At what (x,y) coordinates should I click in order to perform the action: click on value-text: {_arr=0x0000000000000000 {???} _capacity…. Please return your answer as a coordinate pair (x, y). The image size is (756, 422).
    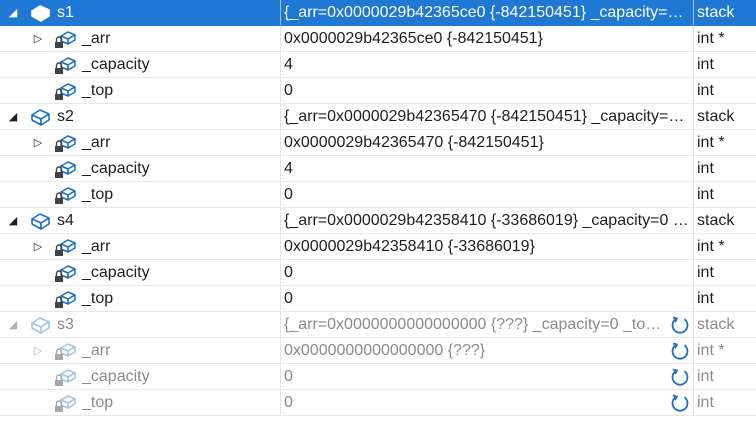
    Looking at the image, I should click on (473, 324).